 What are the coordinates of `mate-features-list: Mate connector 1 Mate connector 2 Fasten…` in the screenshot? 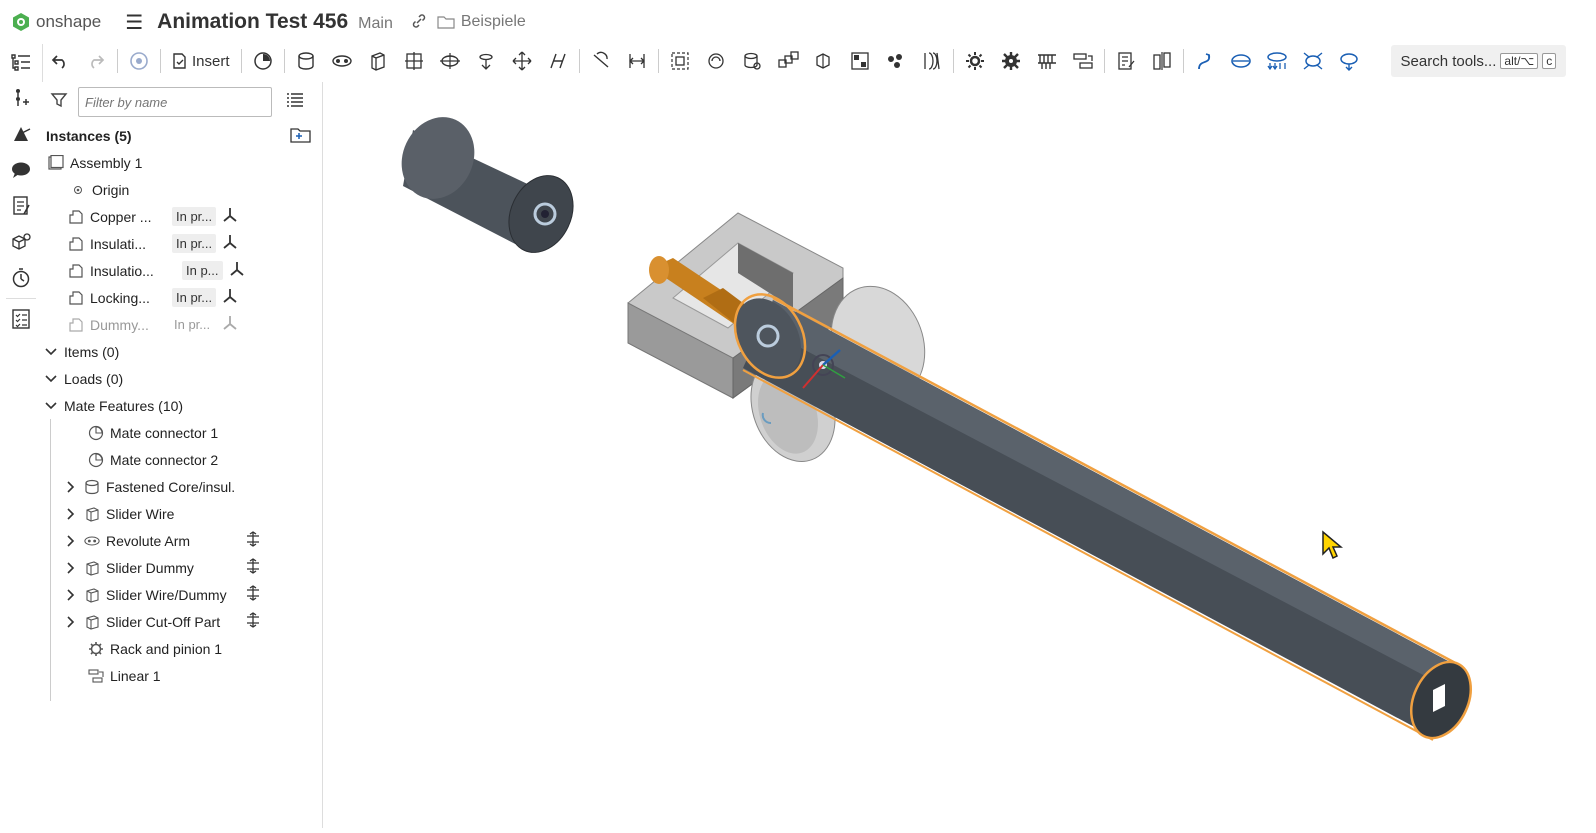 It's located at (182, 560).